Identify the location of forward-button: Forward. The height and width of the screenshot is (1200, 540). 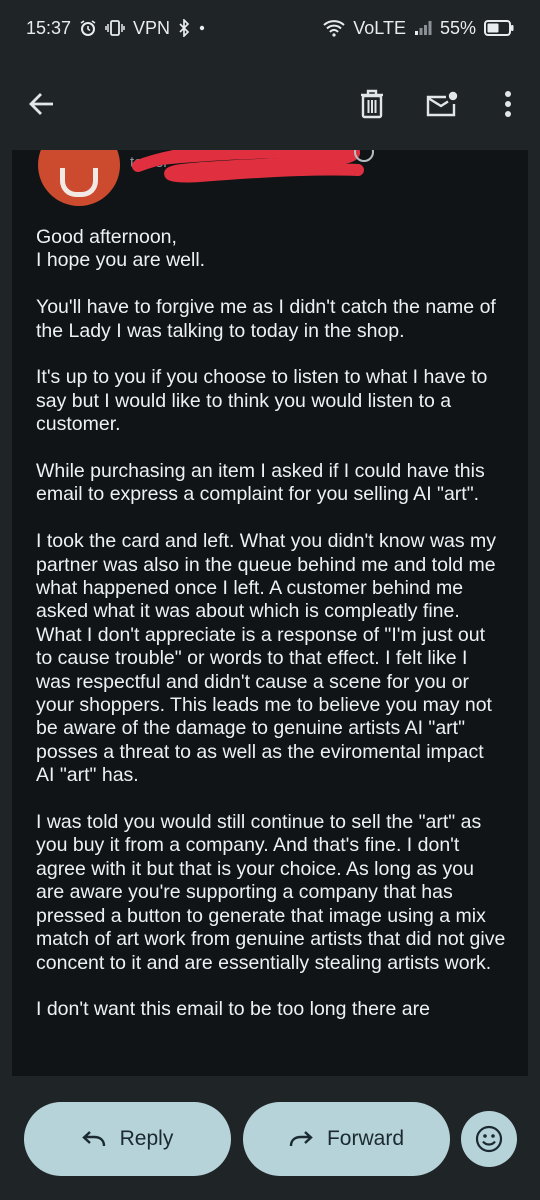
(346, 1139).